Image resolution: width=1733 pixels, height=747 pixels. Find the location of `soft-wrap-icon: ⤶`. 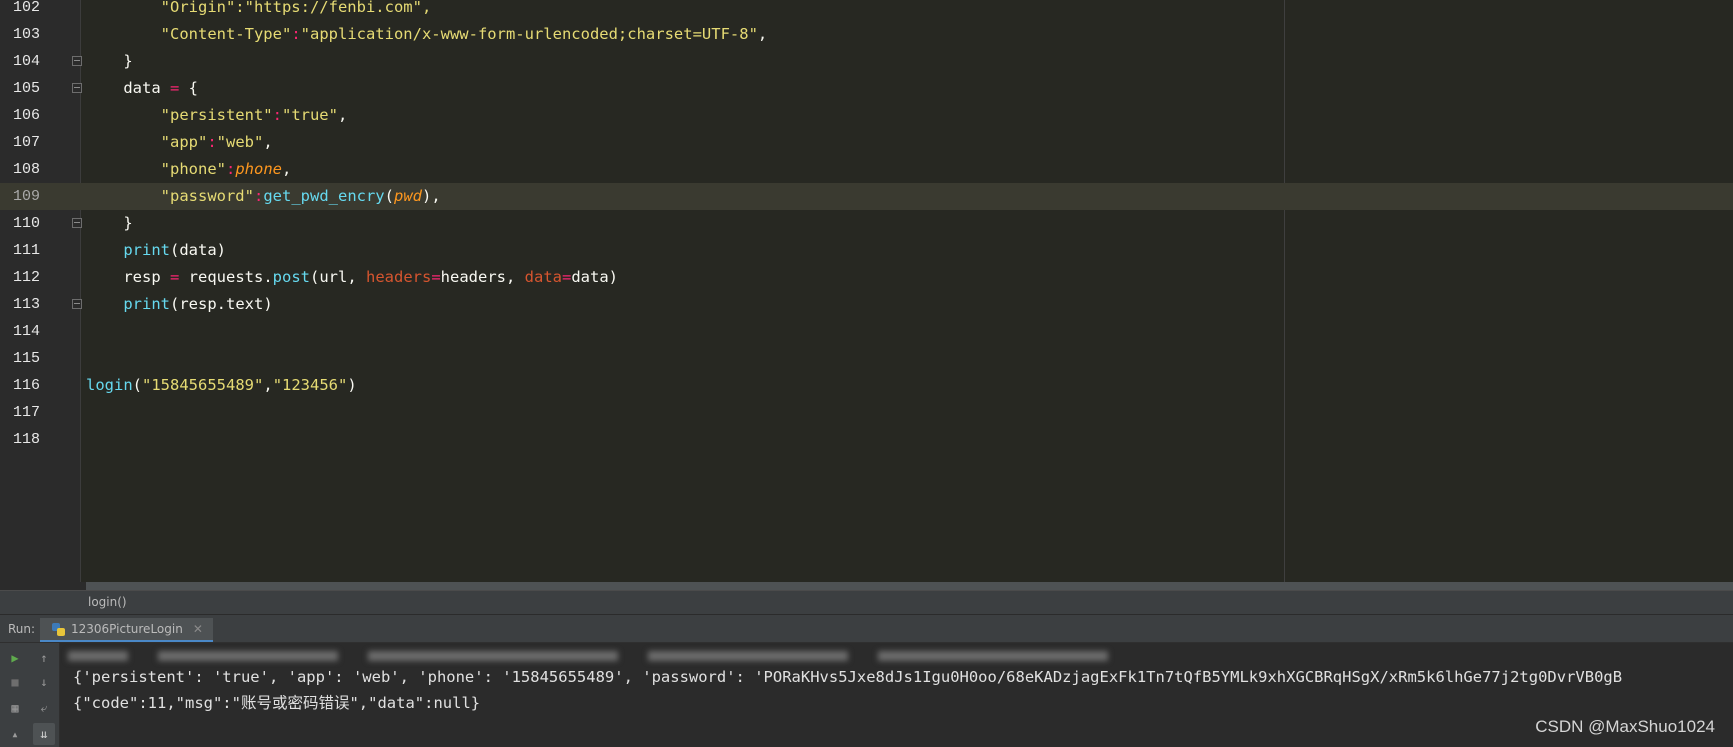

soft-wrap-icon: ⤶ is located at coordinates (44, 708).